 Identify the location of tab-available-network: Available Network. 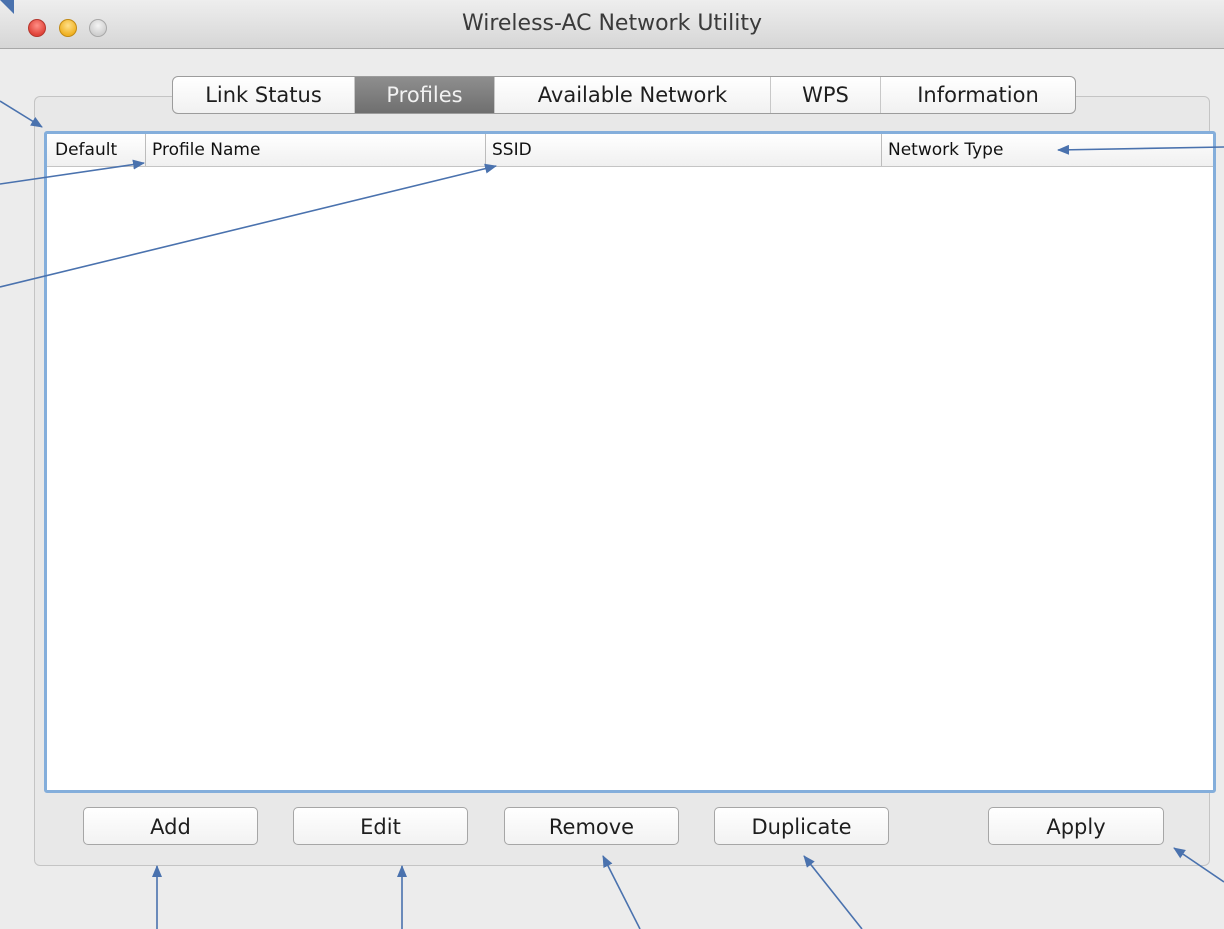
(633, 95).